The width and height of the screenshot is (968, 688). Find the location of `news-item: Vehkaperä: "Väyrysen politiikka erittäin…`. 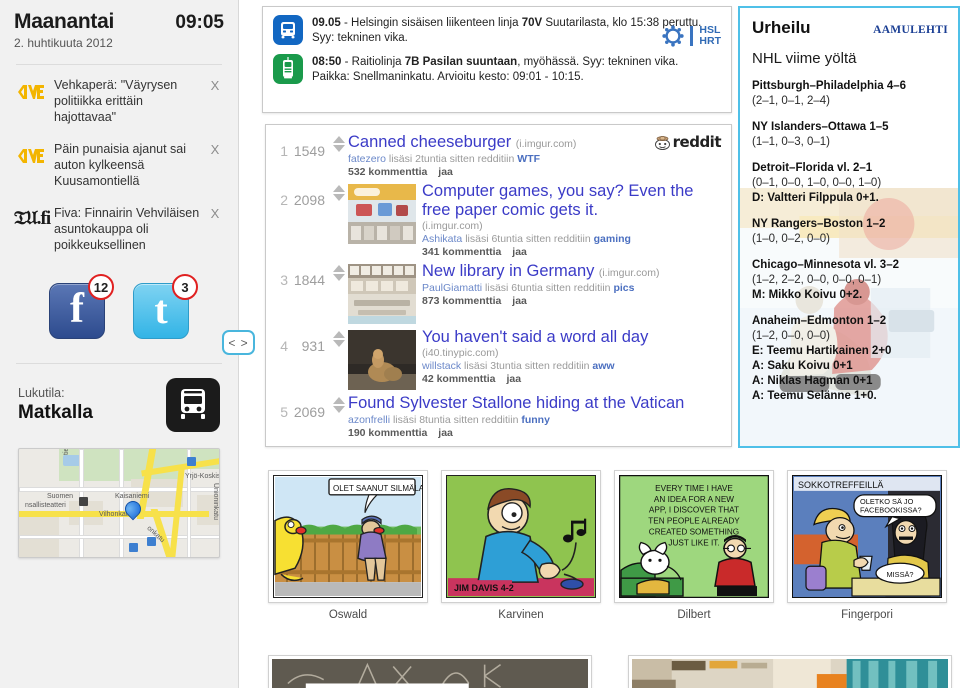

news-item: Vehkaperä: "Väyrysen politiikka erittäin… is located at coordinates (119, 100).